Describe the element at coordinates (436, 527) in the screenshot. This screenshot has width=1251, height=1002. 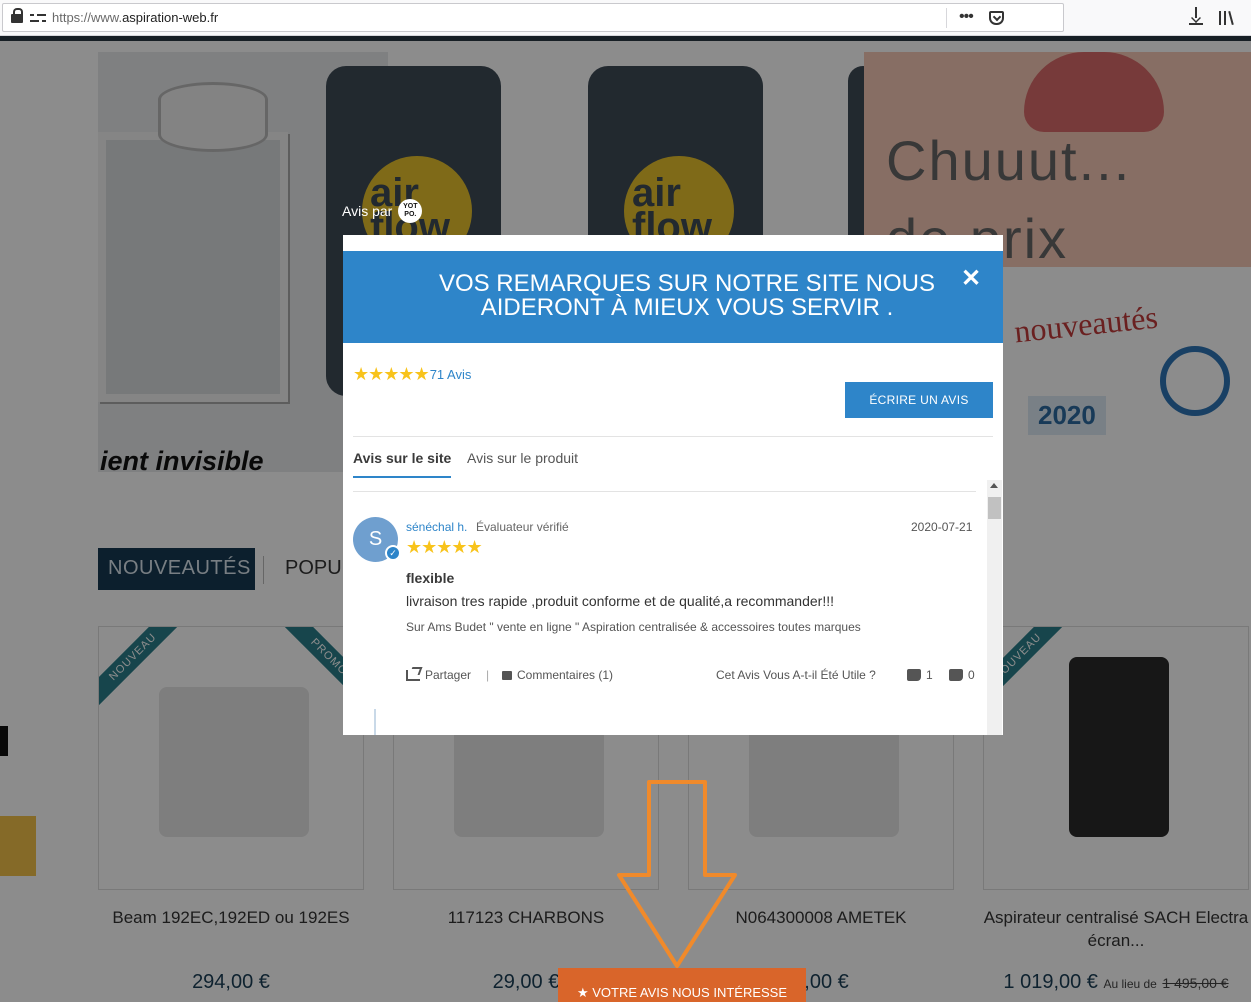
I see `review-author: sénéchal h.` at that location.